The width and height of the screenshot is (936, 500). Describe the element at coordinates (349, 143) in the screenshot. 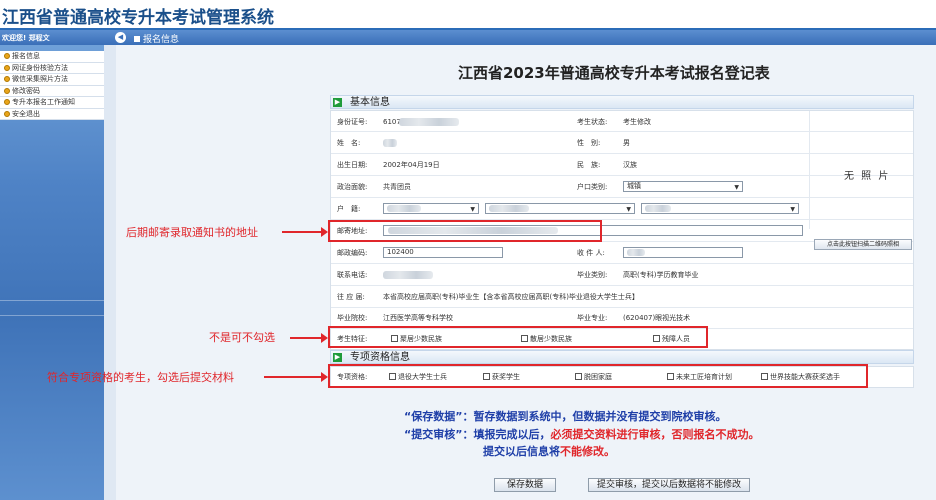

I see `name-label: 姓 名:` at that location.